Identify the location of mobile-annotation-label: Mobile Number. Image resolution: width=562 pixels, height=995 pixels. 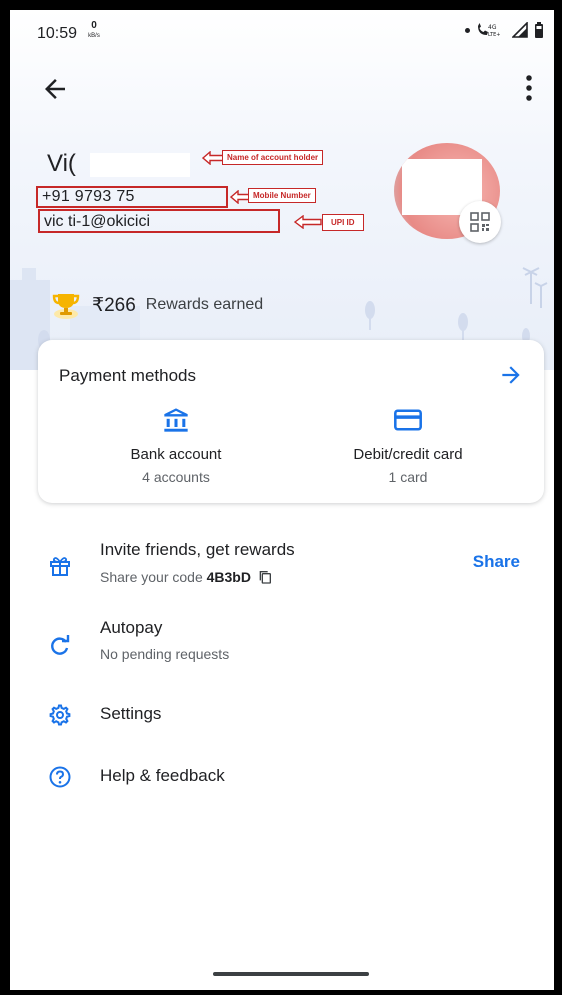
(282, 195).